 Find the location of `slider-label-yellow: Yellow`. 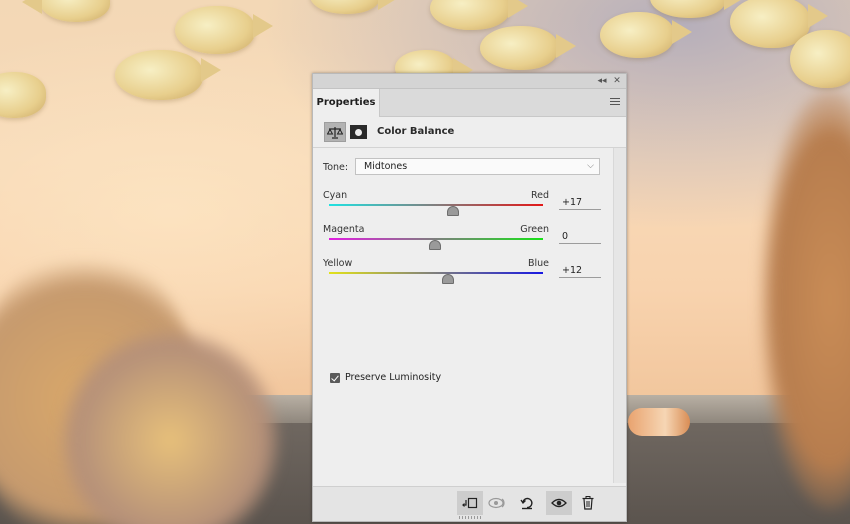

slider-label-yellow: Yellow is located at coordinates (338, 263).